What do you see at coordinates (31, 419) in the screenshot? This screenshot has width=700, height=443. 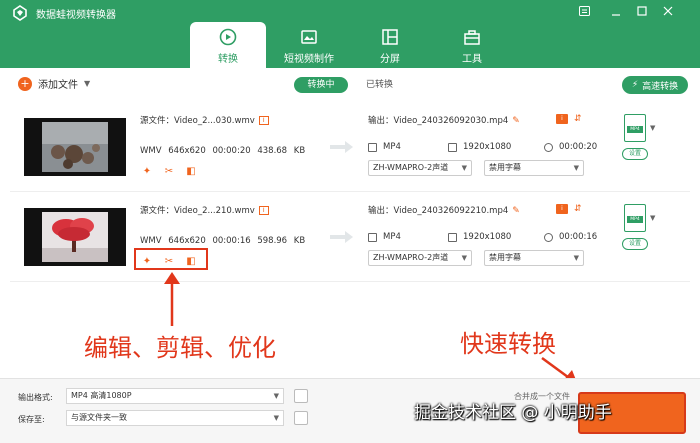 I see `save-to-label: 保存至:` at bounding box center [31, 419].